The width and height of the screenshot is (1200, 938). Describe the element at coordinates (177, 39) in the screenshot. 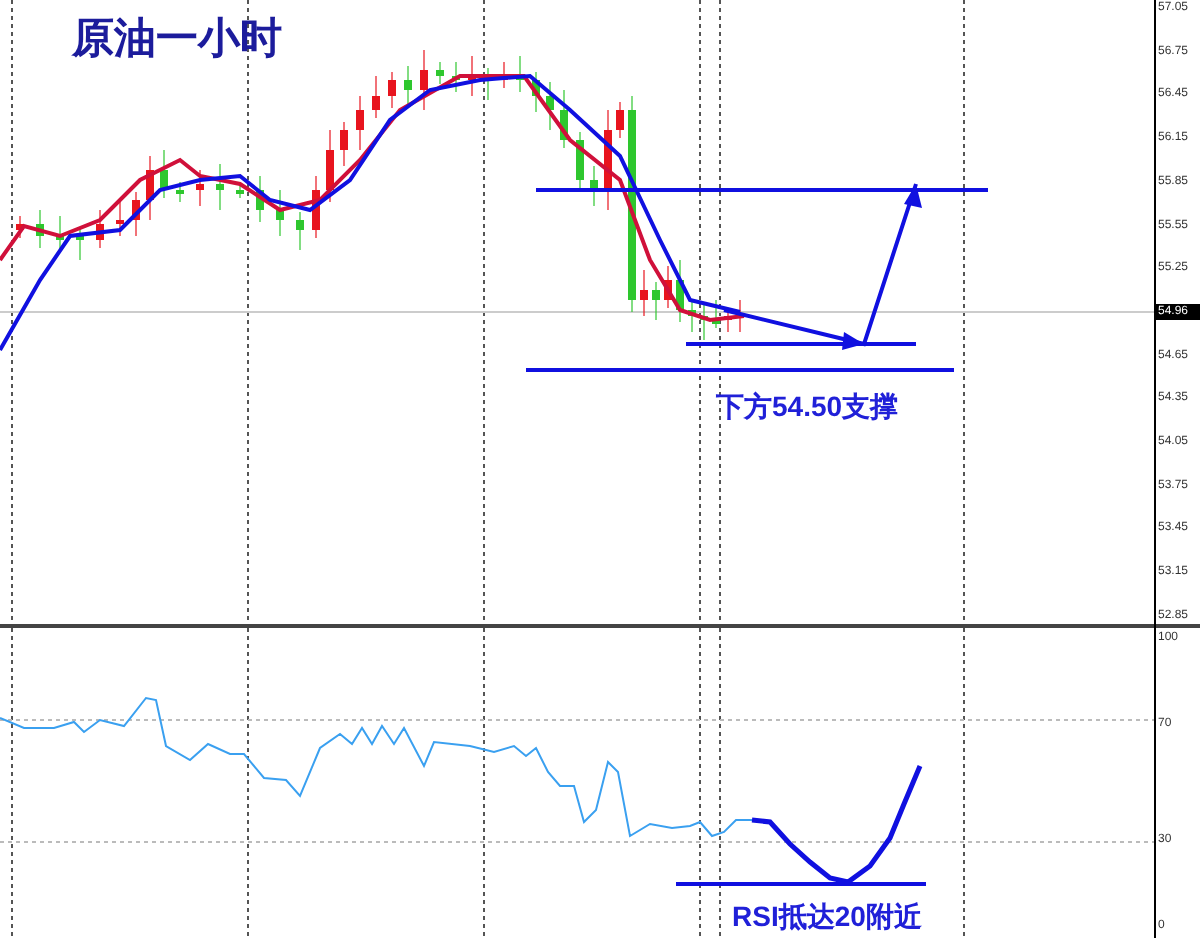

I see `chart-title: 原油一小时` at that location.